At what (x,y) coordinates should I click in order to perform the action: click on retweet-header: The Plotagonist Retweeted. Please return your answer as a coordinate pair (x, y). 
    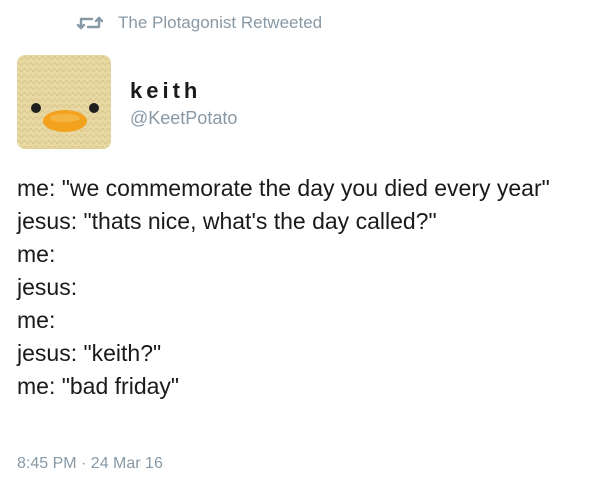
    Looking at the image, I should click on (199, 23).